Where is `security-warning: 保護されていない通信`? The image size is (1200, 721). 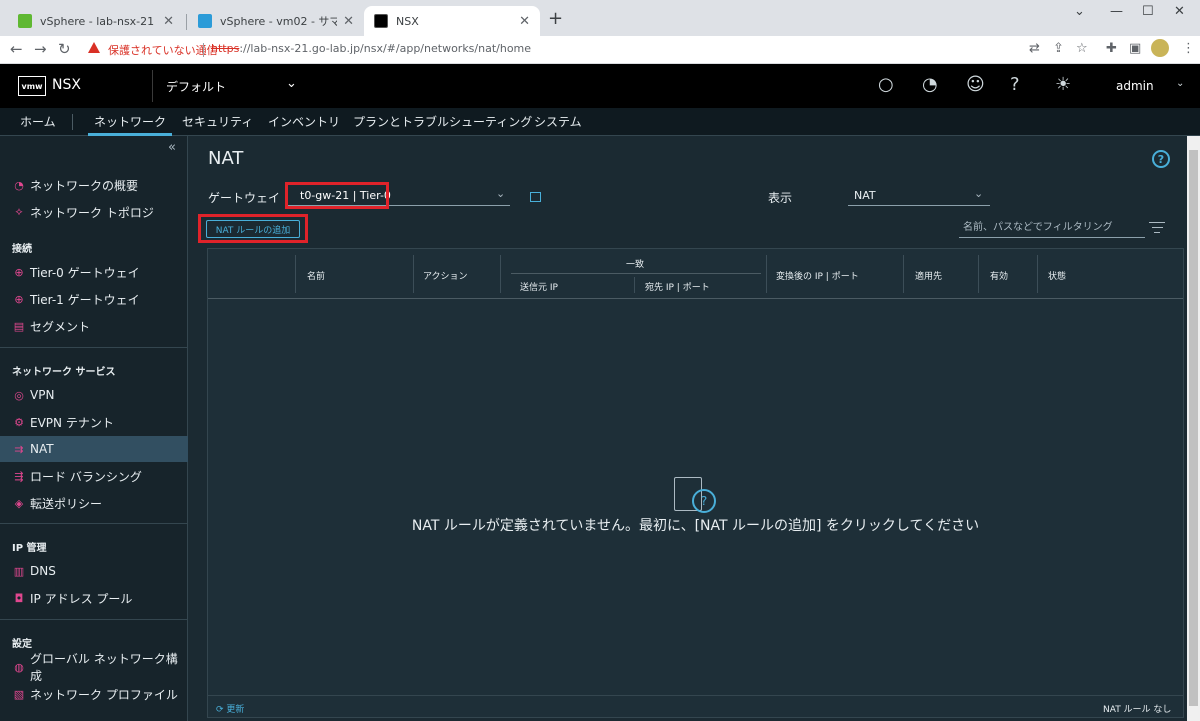 security-warning: 保護されていない通信 is located at coordinates (163, 50).